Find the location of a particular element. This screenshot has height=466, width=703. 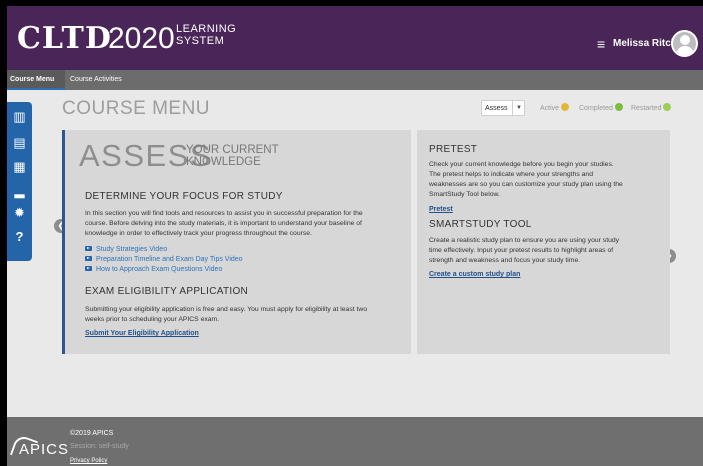

side-toolbar: ▥ ▤ ▦ ▂ ✹ ? is located at coordinates (19, 181).